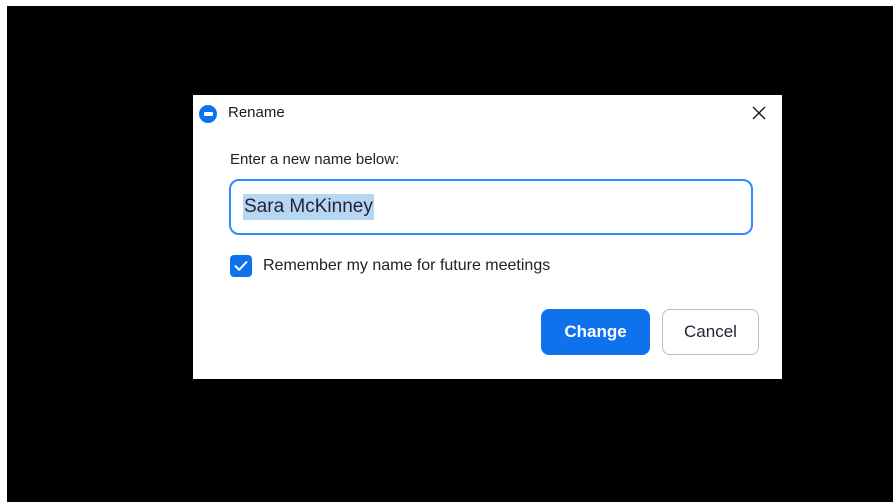  I want to click on close-icon, so click(759, 113).